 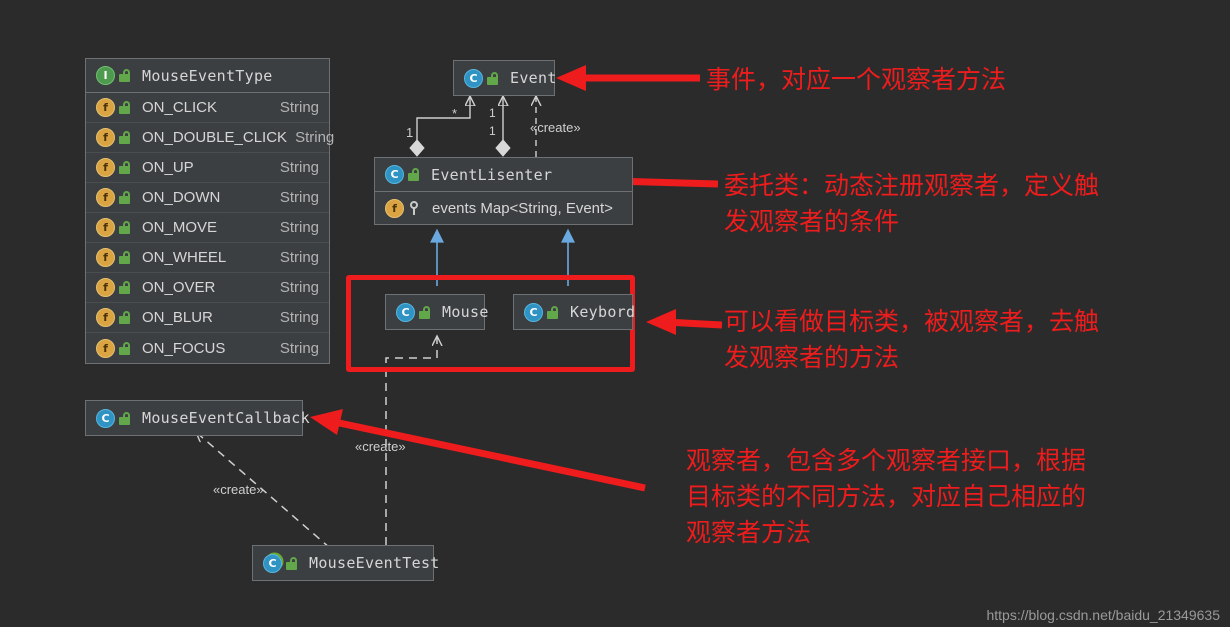 What do you see at coordinates (856, 79) in the screenshot?
I see `annotation-event: 事件，对应一个观察者方法` at bounding box center [856, 79].